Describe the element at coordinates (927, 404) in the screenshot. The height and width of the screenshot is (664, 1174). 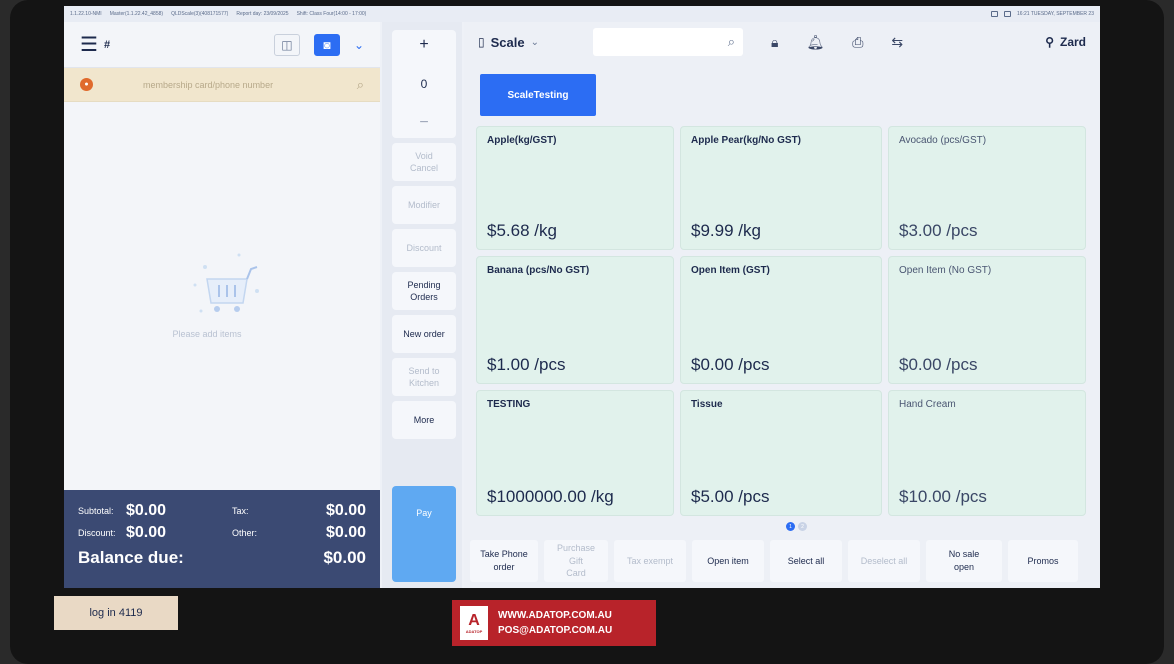
I see `product-name: Hand Cream` at that location.